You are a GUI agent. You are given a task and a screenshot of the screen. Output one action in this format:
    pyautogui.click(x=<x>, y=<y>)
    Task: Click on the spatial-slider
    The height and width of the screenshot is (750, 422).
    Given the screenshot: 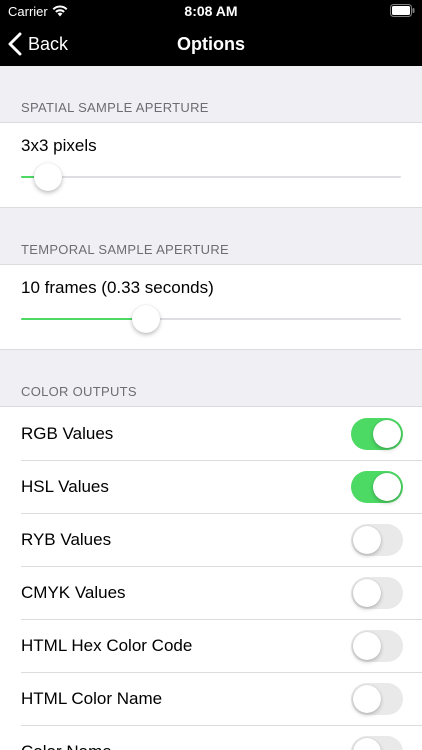 What is the action you would take?
    pyautogui.click(x=211, y=177)
    